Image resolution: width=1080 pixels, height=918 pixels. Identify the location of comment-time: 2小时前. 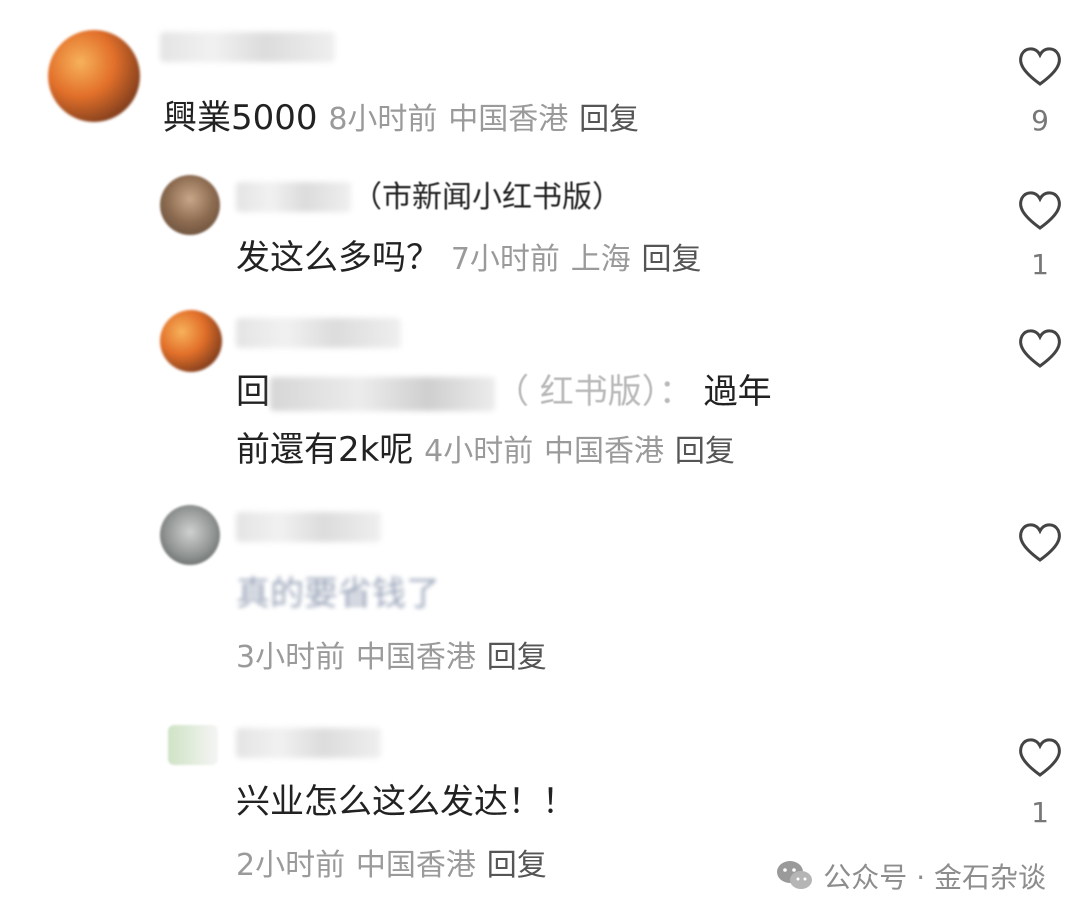
(291, 865).